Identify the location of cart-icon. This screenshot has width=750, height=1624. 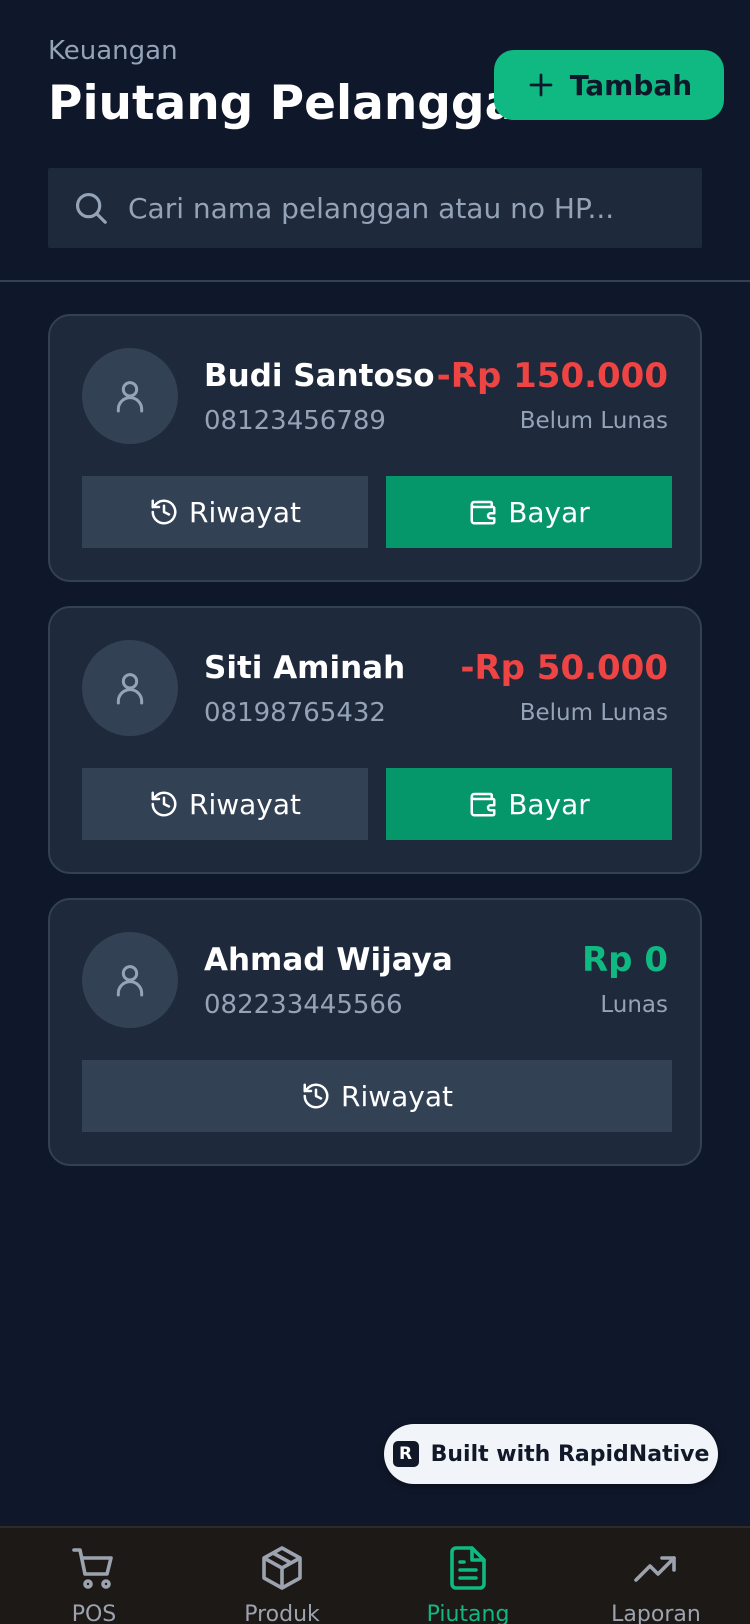
(92, 1568).